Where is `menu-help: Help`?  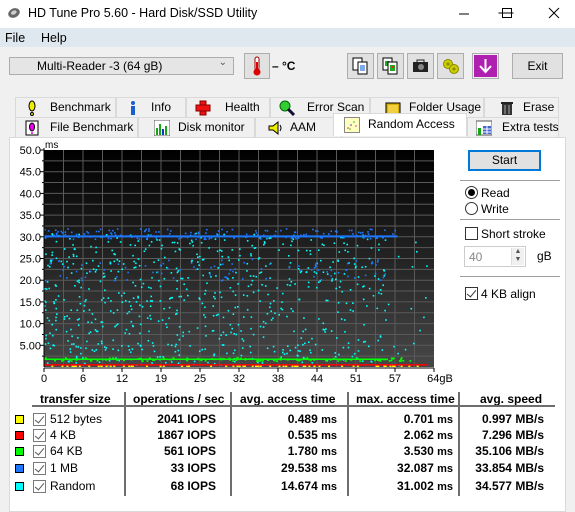 menu-help: Help is located at coordinates (54, 38).